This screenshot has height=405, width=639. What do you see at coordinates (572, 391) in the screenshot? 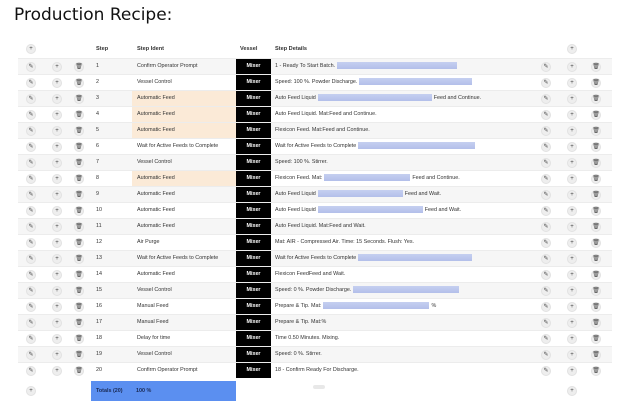
I see `add-row-bottom-right-button: +` at bounding box center [572, 391].